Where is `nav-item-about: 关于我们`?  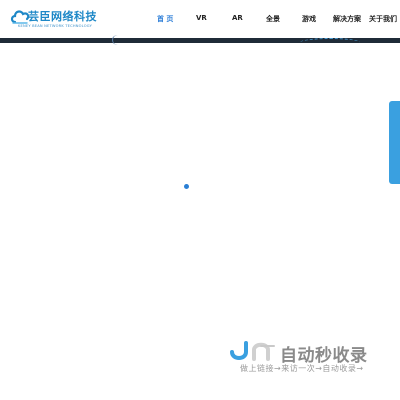 nav-item-about: 关于我们 is located at coordinates (383, 19).